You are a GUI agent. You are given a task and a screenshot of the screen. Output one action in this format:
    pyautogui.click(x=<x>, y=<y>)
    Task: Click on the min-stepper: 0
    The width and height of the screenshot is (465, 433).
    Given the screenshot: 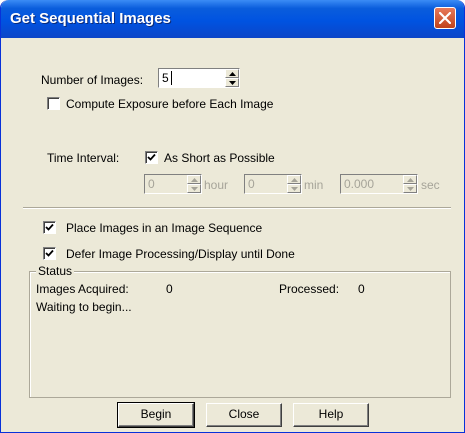 What is the action you would take?
    pyautogui.click(x=273, y=184)
    